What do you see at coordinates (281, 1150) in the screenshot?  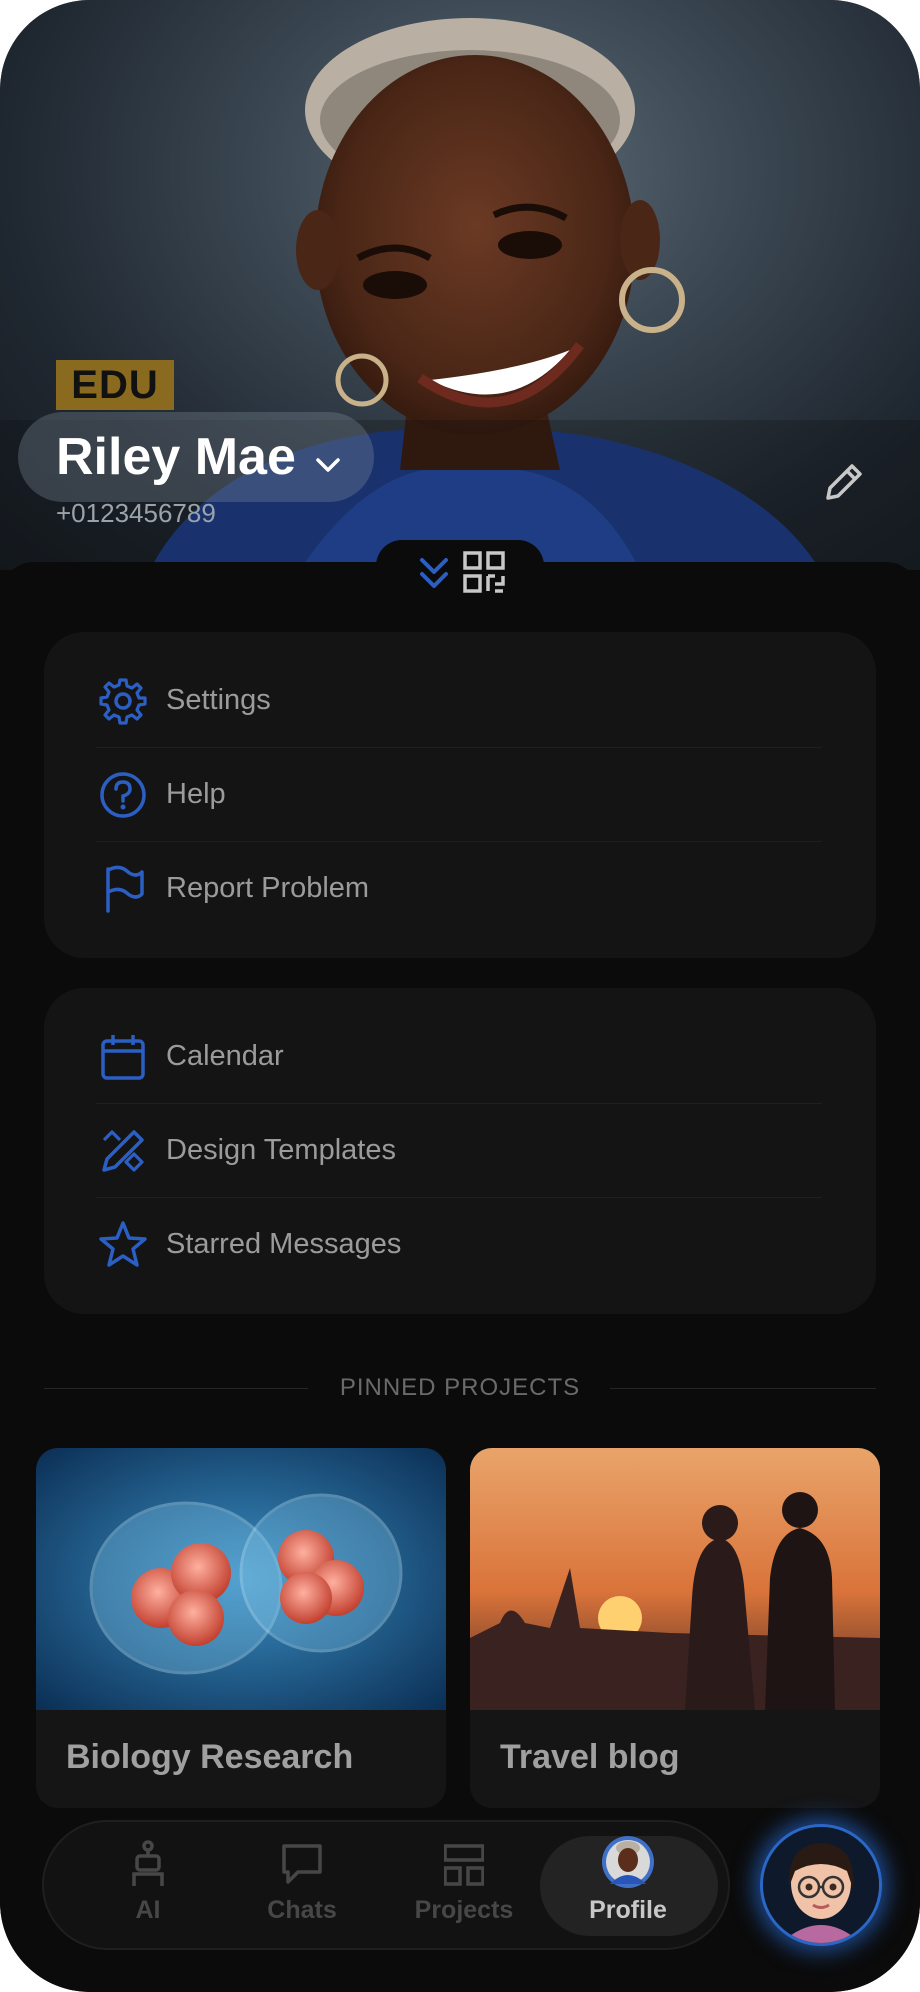 I see `menu-item-label: Design Templates` at bounding box center [281, 1150].